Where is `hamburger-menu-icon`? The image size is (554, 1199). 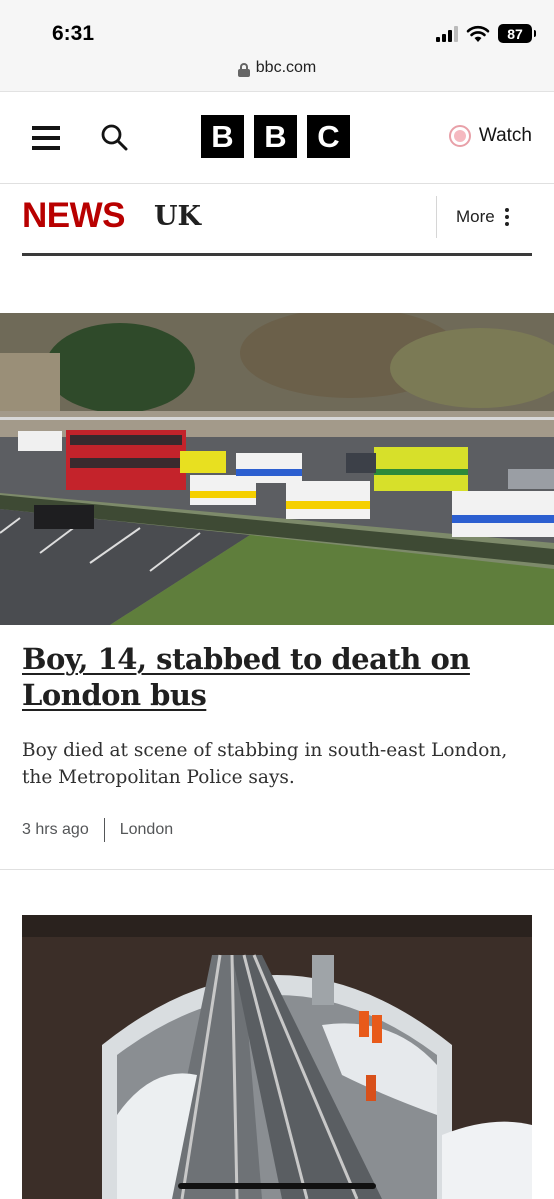 hamburger-menu-icon is located at coordinates (46, 138).